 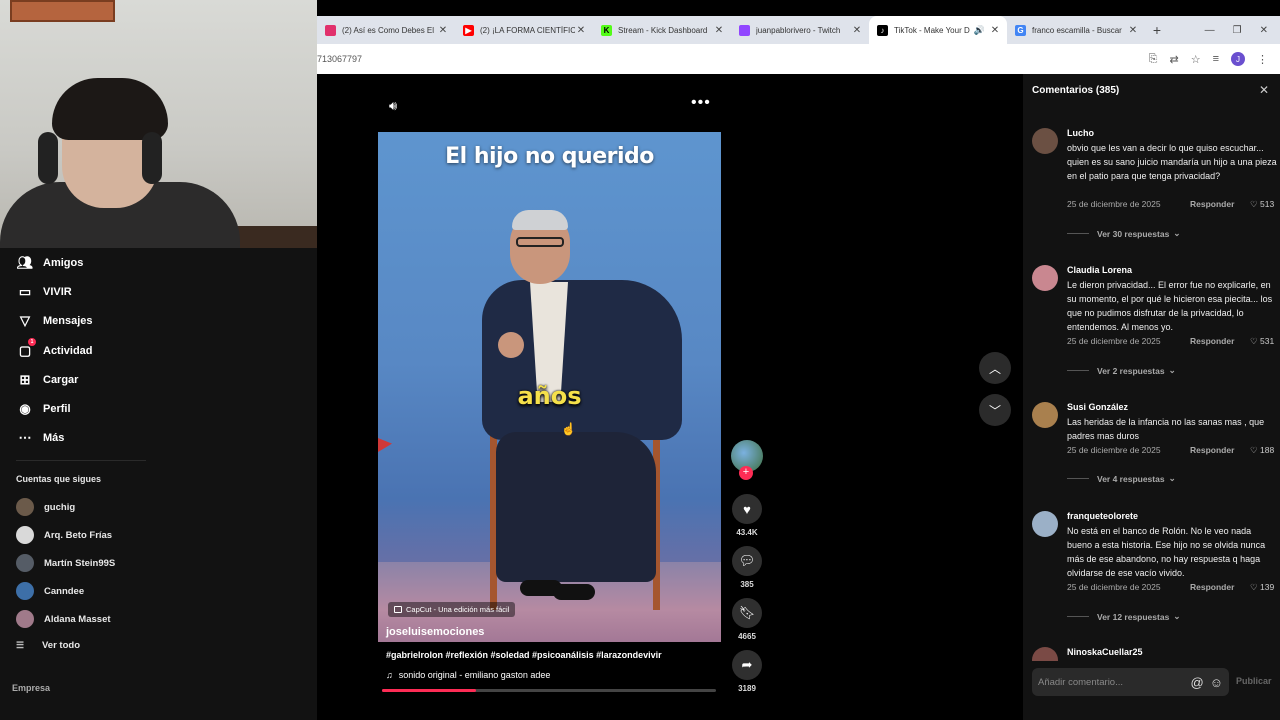 I want to click on comment-like-button: ♡ 139, so click(x=1262, y=587).